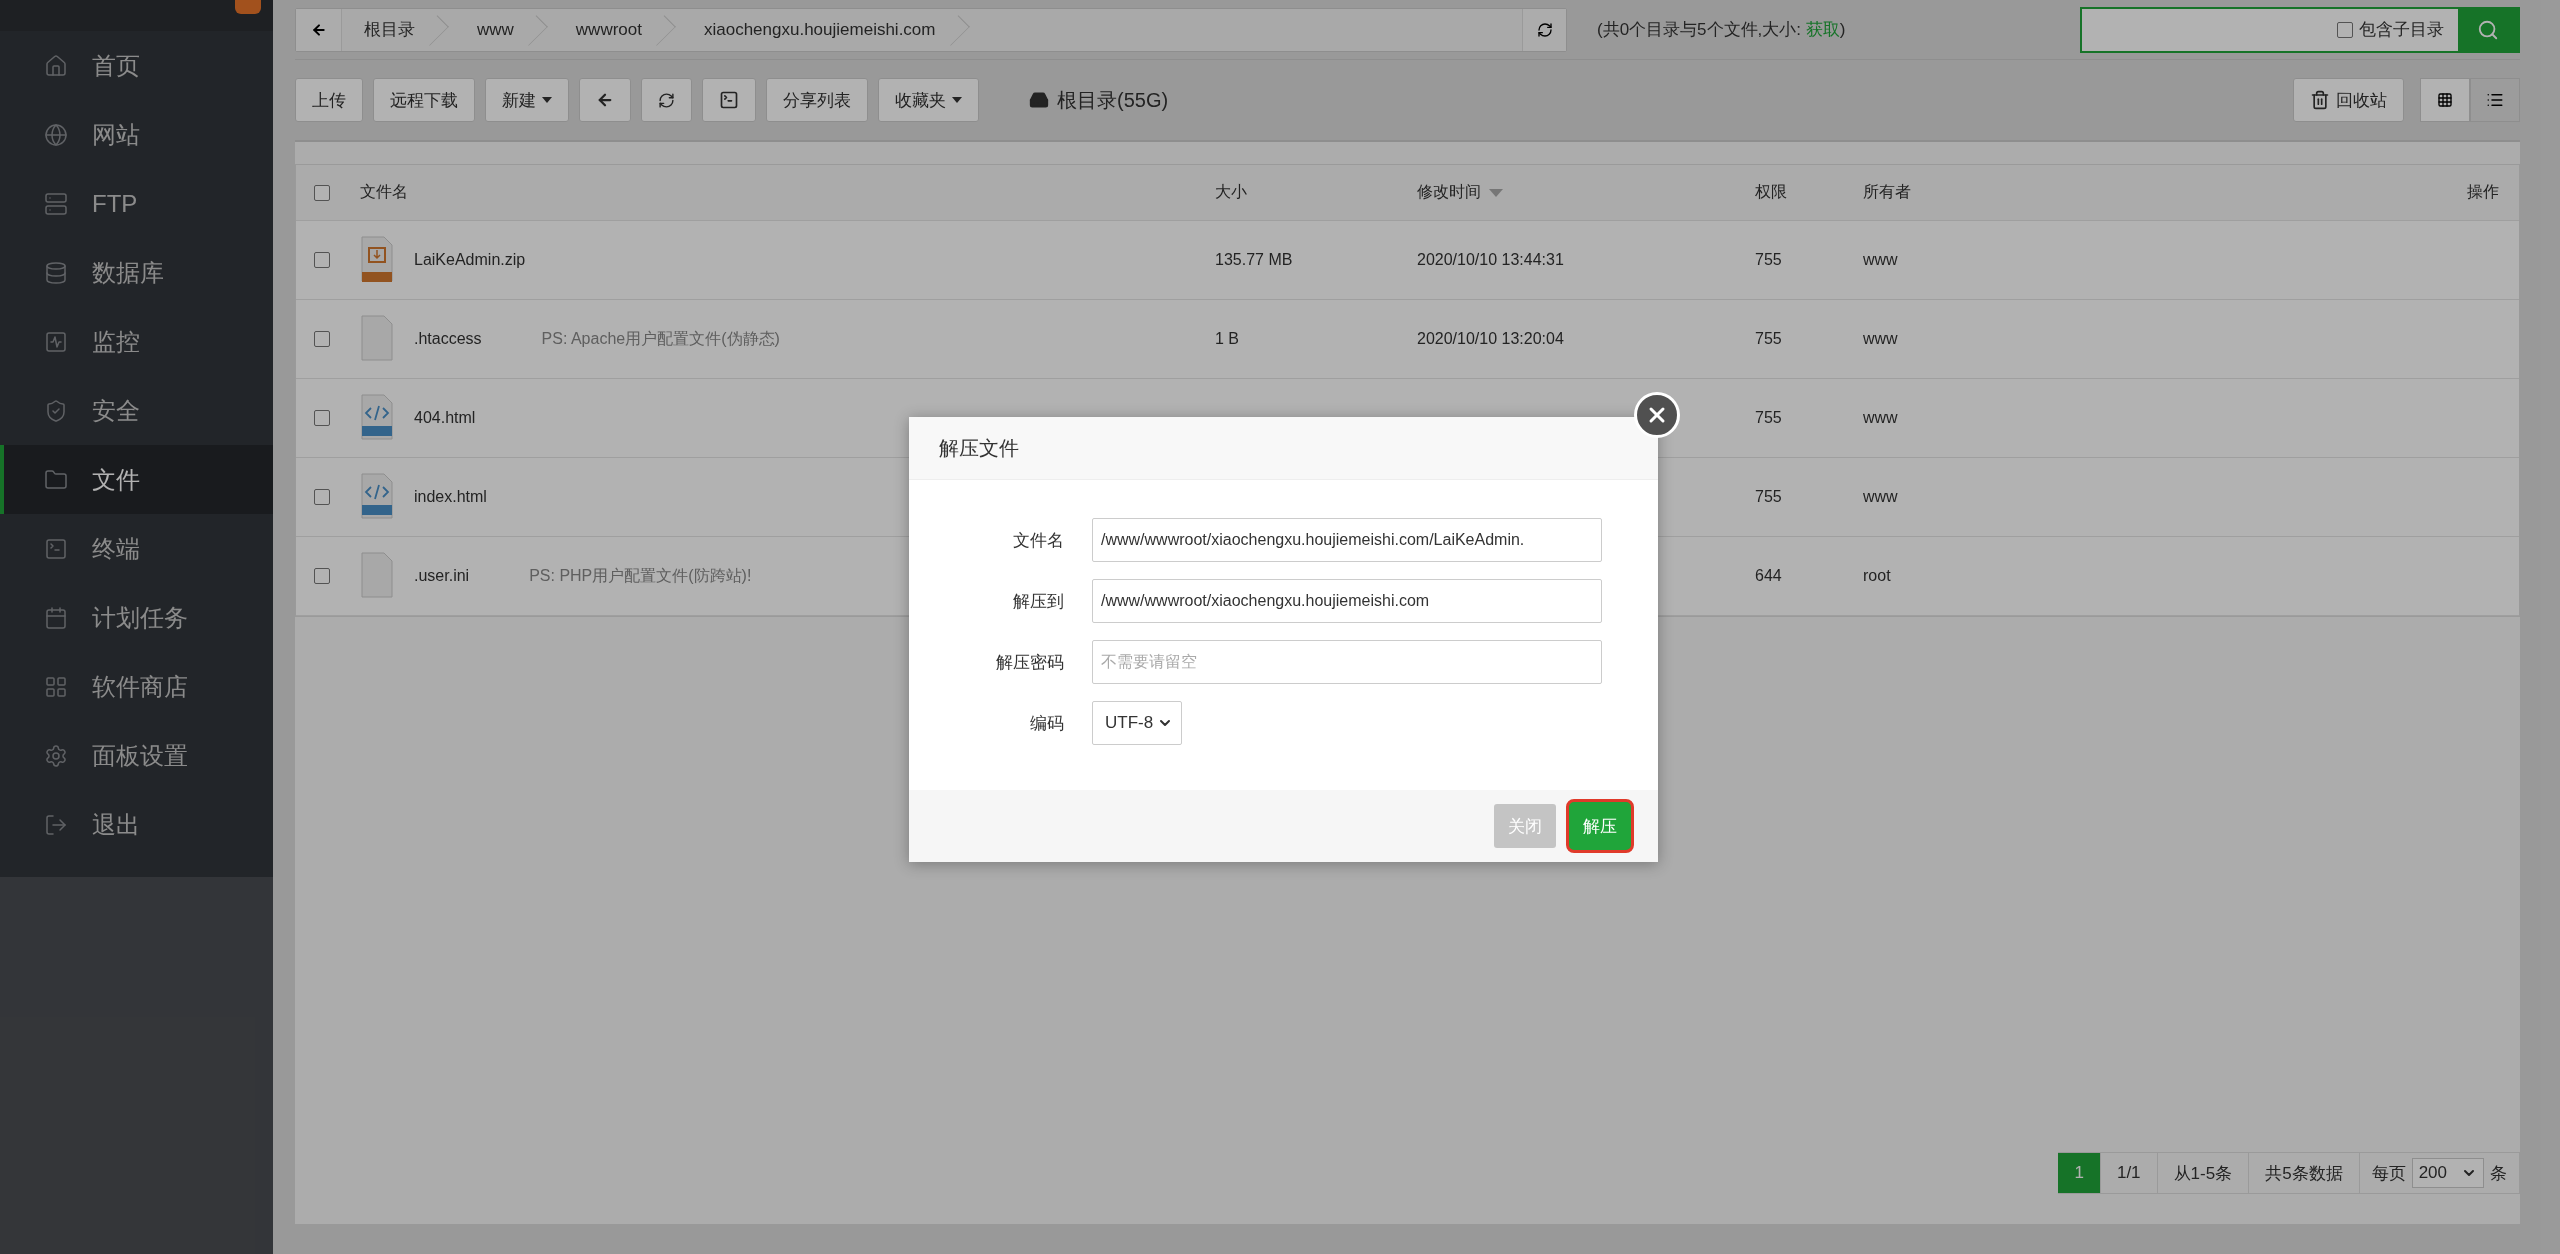 The width and height of the screenshot is (2560, 1254). What do you see at coordinates (1137, 723) in the screenshot?
I see `encoding-select: UTF-8` at bounding box center [1137, 723].